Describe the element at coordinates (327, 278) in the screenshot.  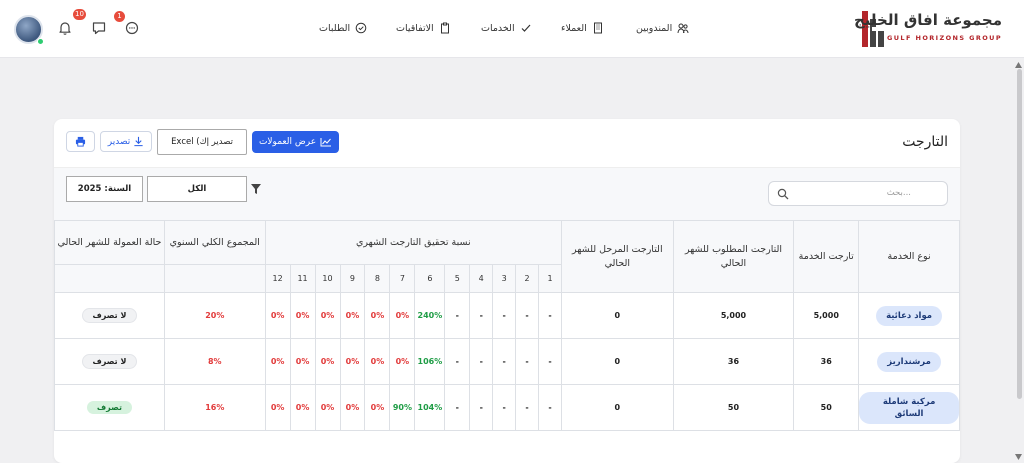
I see `month-header: 10` at that location.